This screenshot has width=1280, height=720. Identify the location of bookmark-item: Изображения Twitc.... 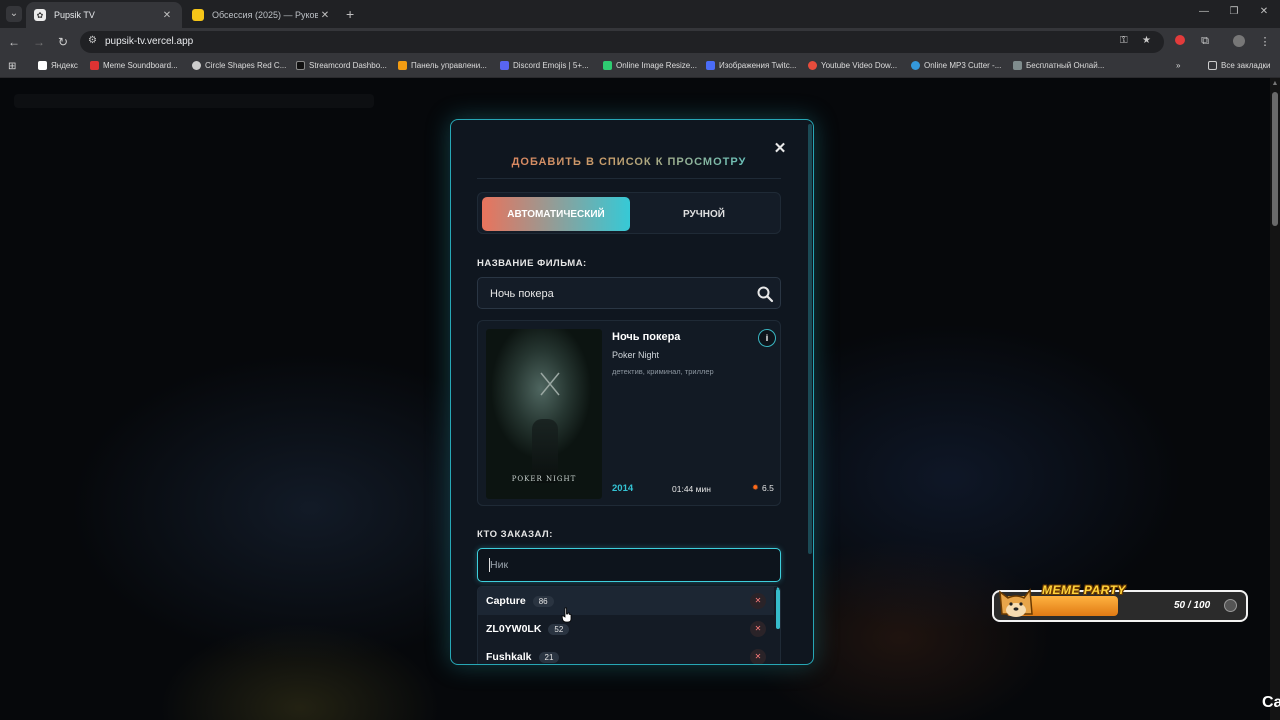
(751, 65).